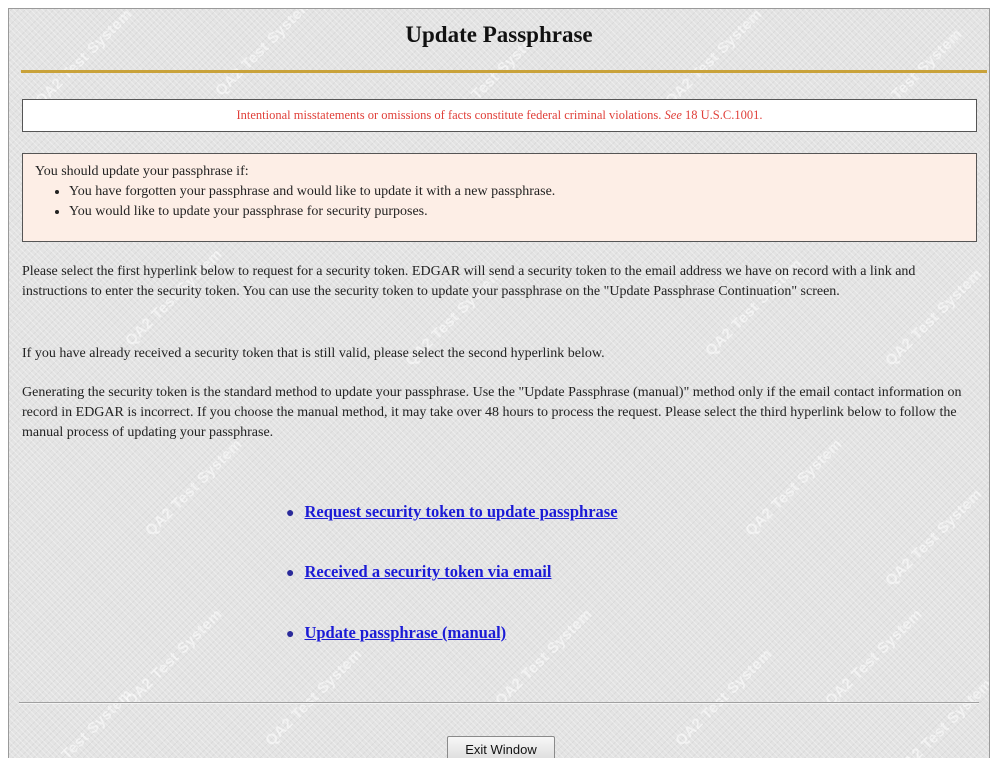  What do you see at coordinates (673, 115) in the screenshot?
I see `warning-see: See` at bounding box center [673, 115].